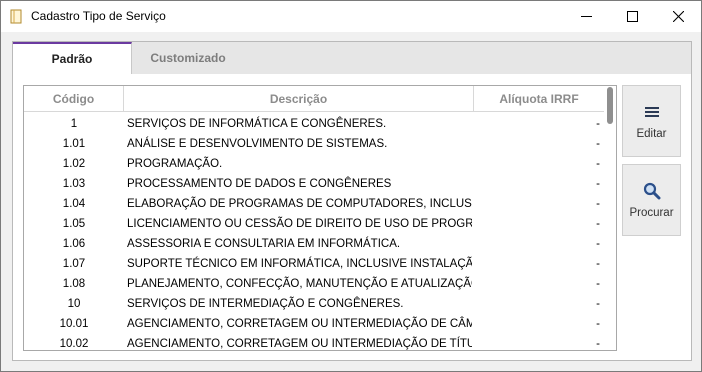  Describe the element at coordinates (651, 213) in the screenshot. I see `search-button-label: Procurar` at that location.